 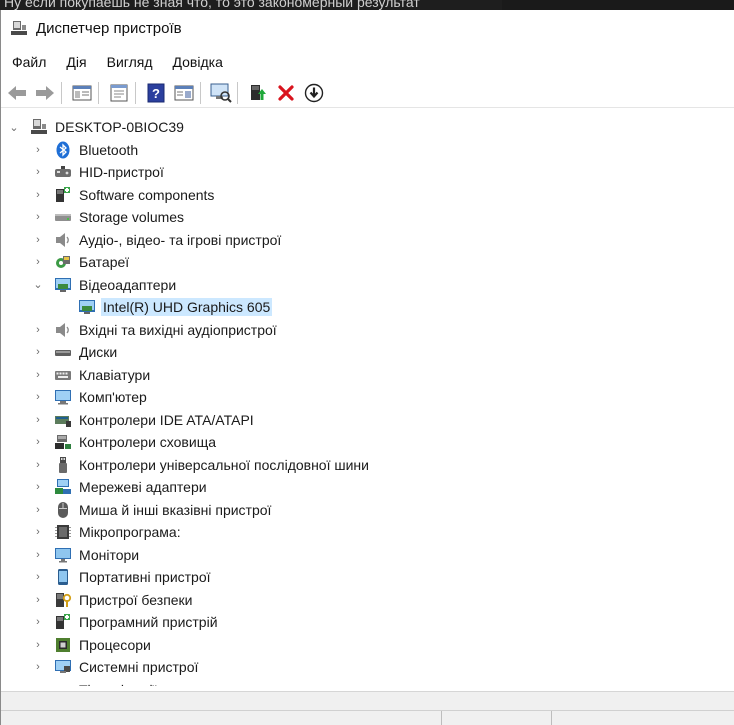 What do you see at coordinates (63, 217) in the screenshot?
I see `storage-volume-icon` at bounding box center [63, 217].